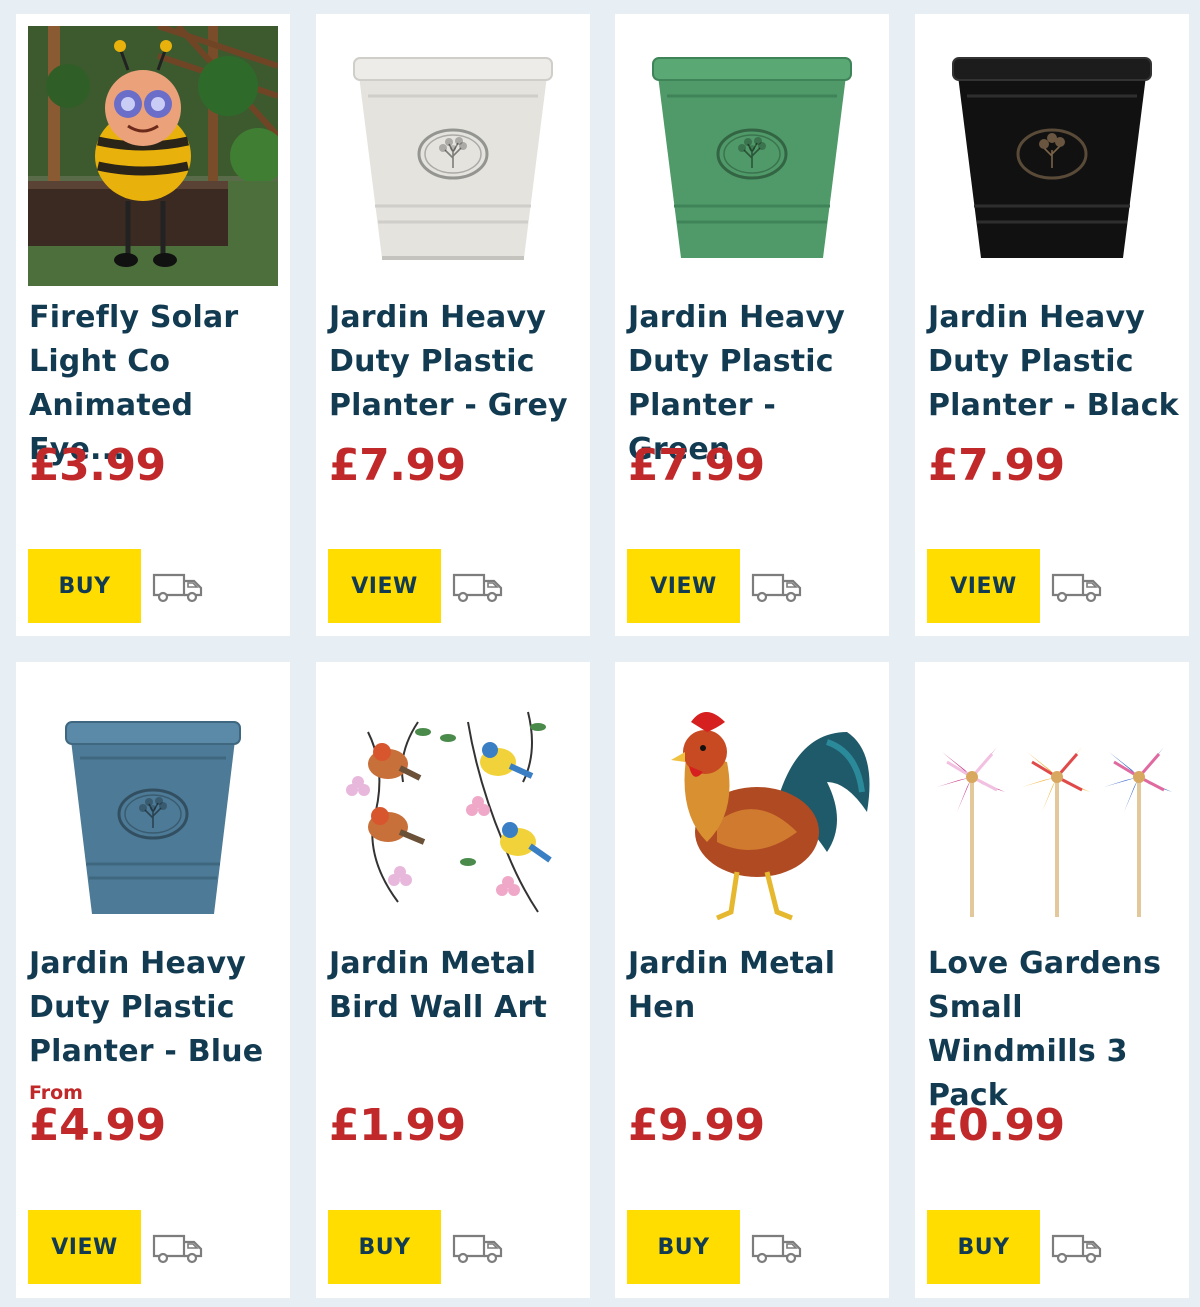 This screenshot has height=1307, width=1200. Describe the element at coordinates (754, 986) in the screenshot. I see `product-title: Jardin Metal Hen` at that location.